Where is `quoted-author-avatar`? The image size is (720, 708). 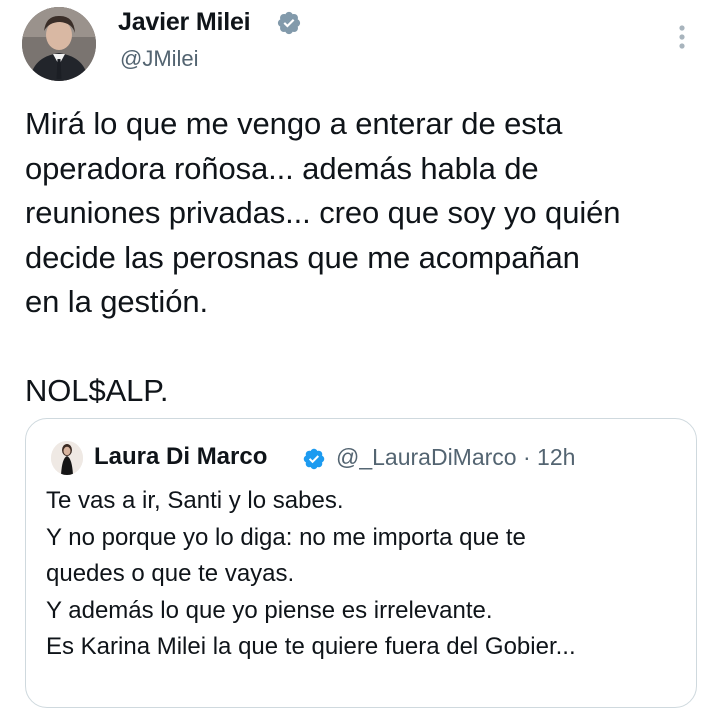 quoted-author-avatar is located at coordinates (67, 458).